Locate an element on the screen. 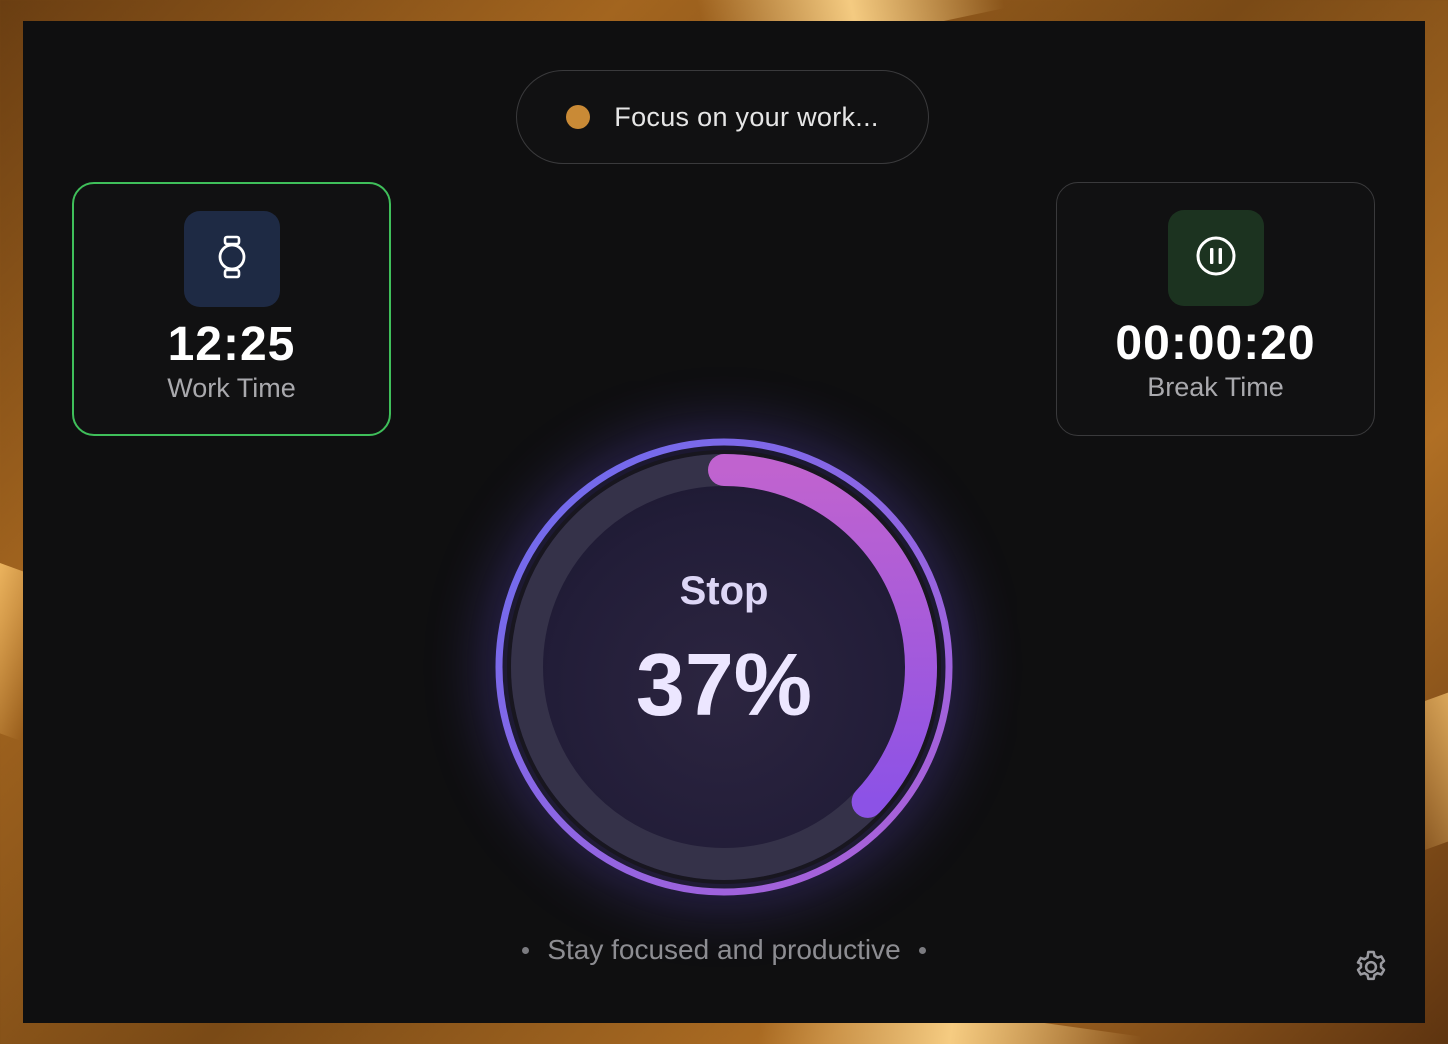 The image size is (1448, 1044). settings-button is located at coordinates (1371, 969).